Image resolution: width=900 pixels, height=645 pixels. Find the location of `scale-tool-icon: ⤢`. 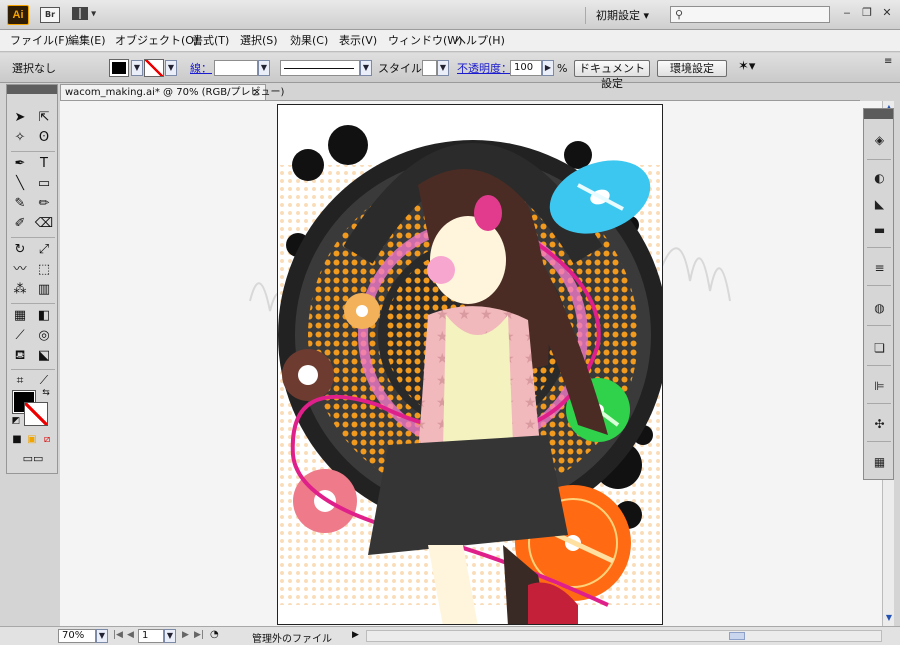

scale-tool-icon: ⤢ is located at coordinates (44, 250).